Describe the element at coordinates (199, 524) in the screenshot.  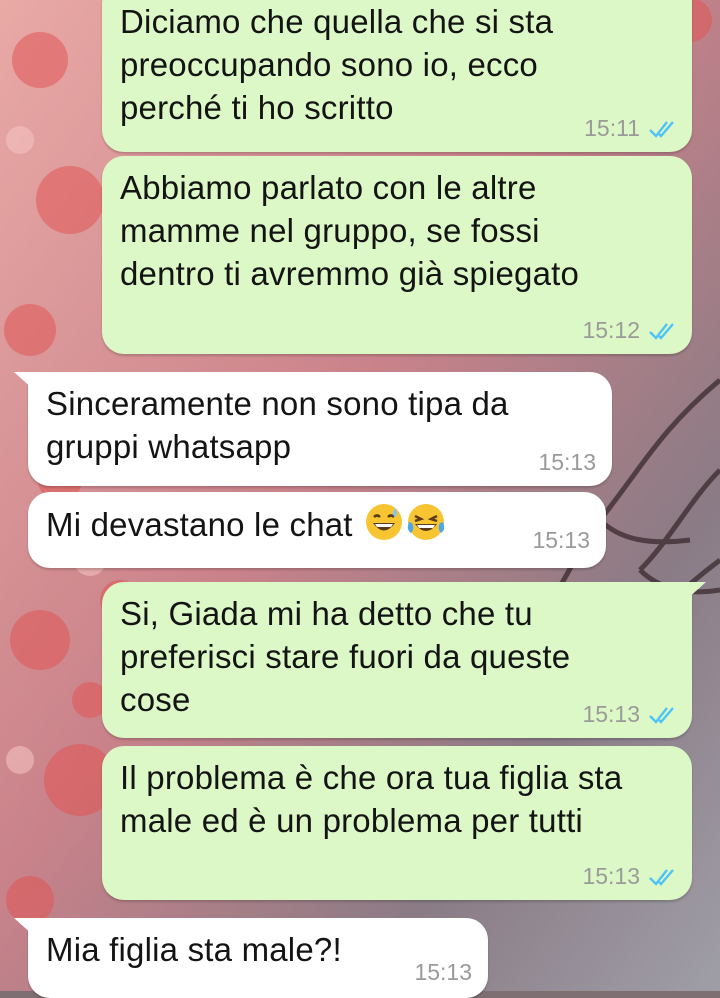
I see `message-text-content: Mi devastano le chat` at that location.